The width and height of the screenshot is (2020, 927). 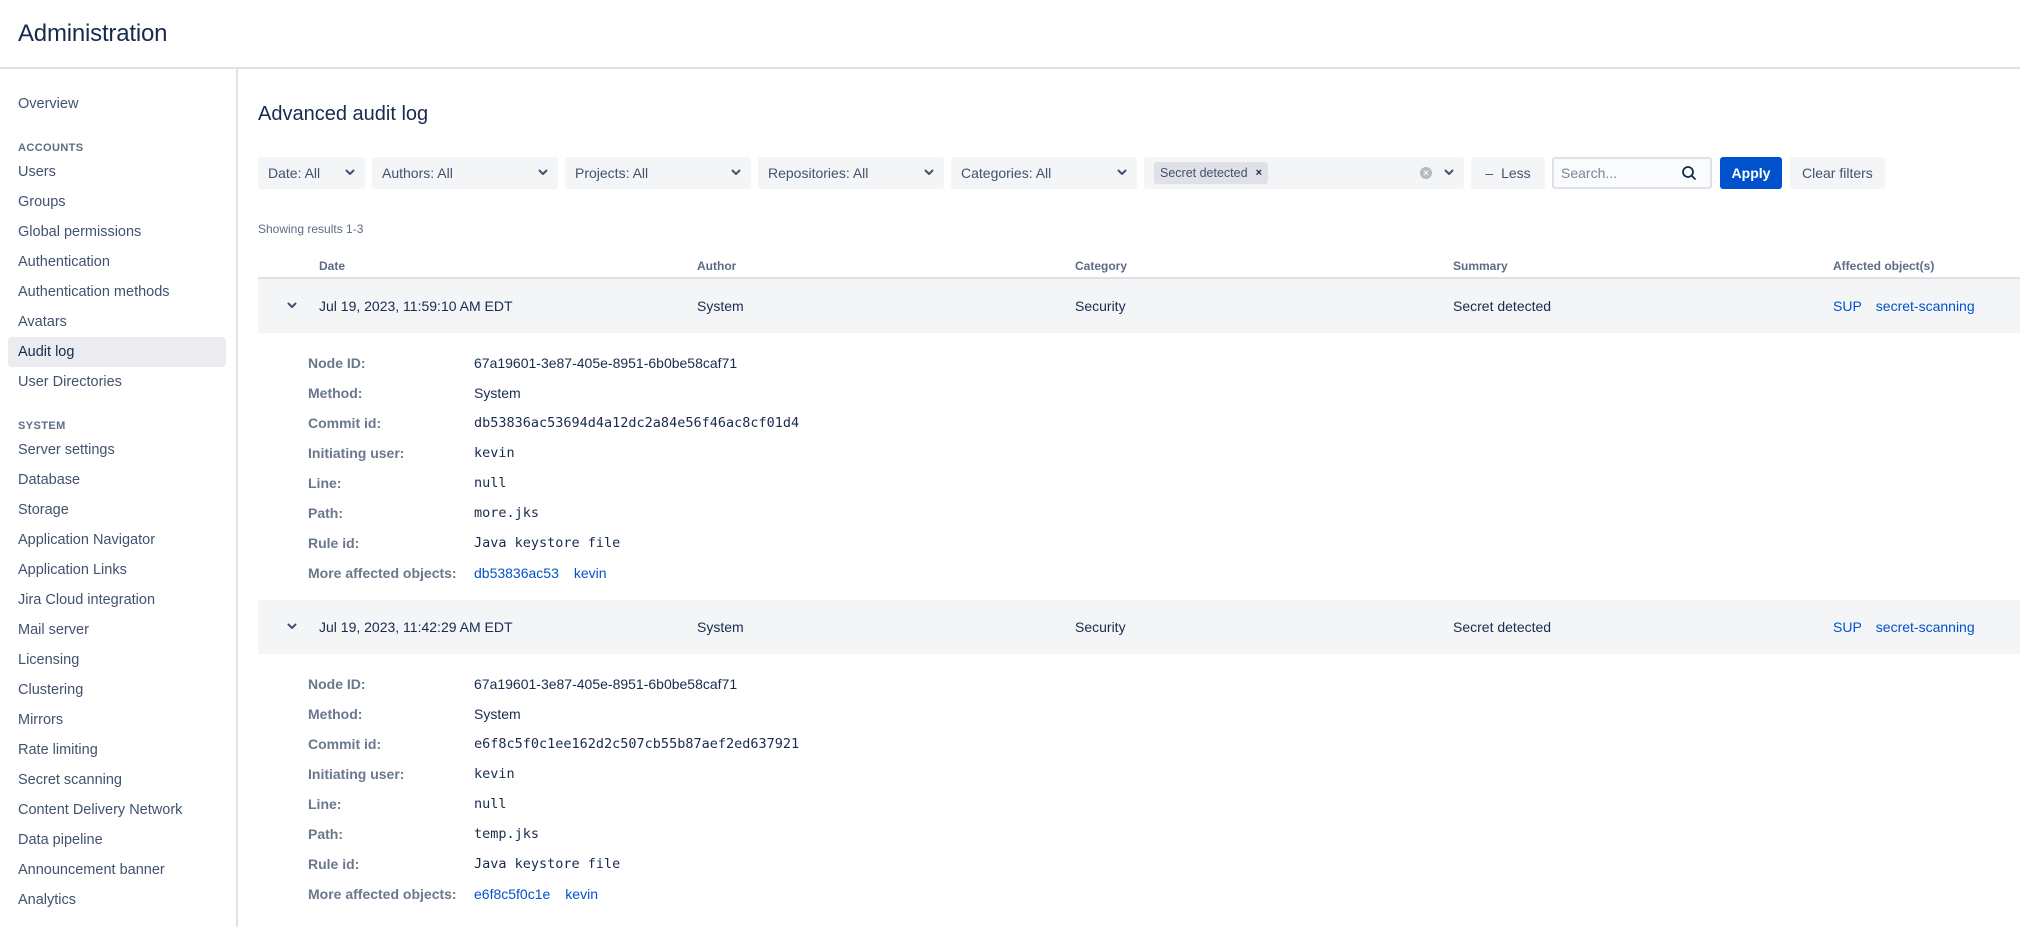 I want to click on detail-label: Rule id:, so click(x=334, y=864).